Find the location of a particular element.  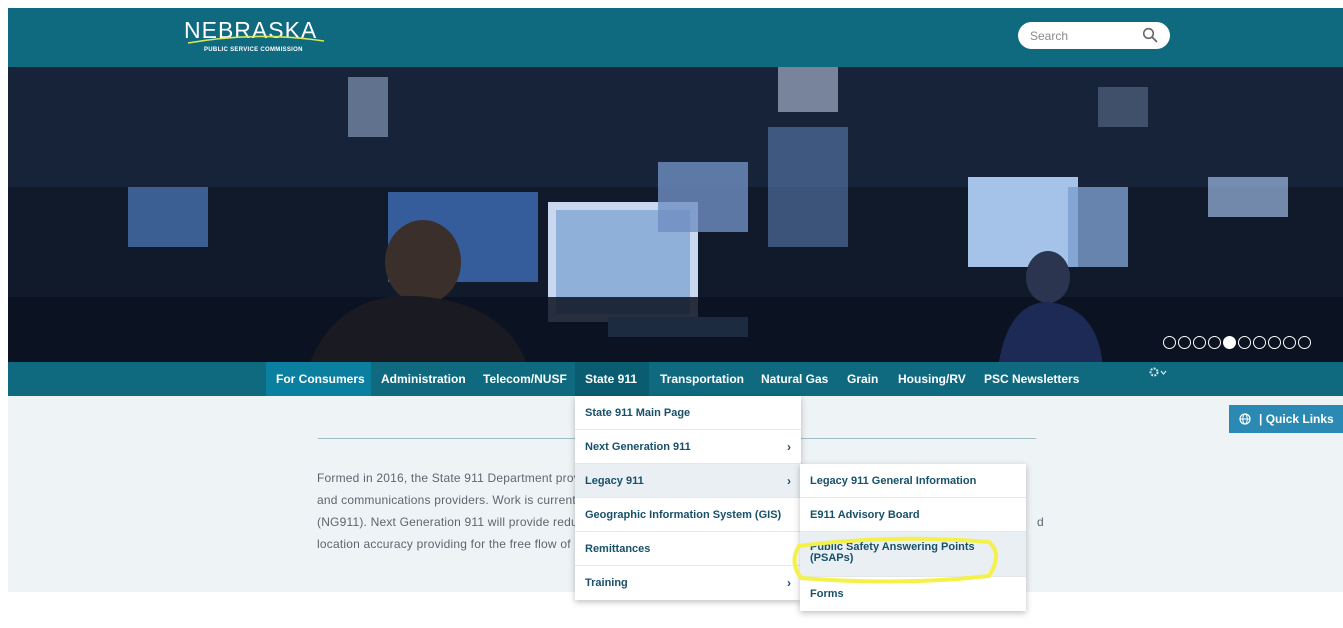

menu-item-label: Legacy 911 General Information is located at coordinates (893, 481).